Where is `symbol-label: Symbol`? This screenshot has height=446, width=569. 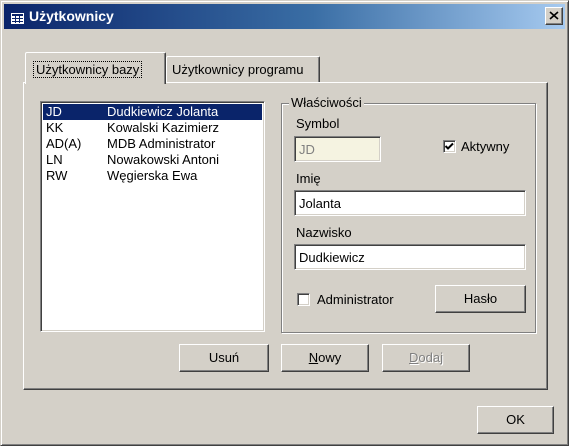 symbol-label: Symbol is located at coordinates (318, 123).